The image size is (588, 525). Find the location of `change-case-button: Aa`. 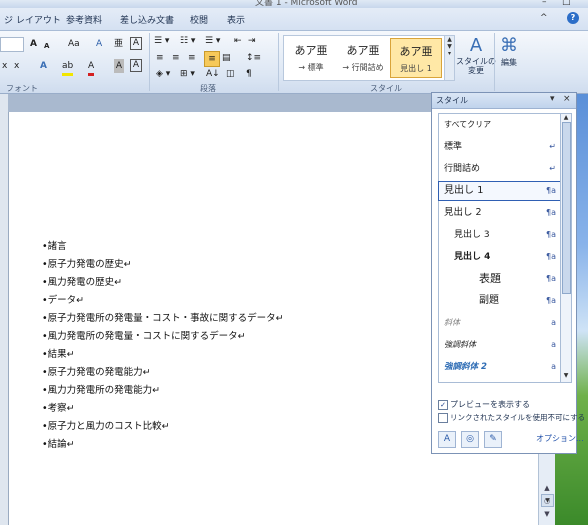

change-case-button: Aa is located at coordinates (74, 44).